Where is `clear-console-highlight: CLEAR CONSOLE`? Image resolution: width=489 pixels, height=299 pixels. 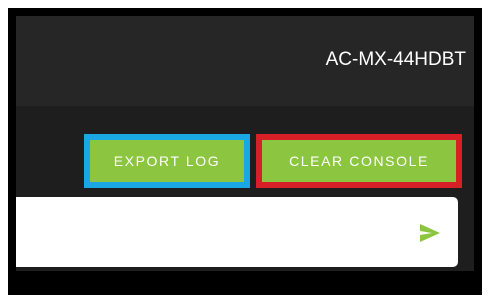 clear-console-highlight: CLEAR CONSOLE is located at coordinates (359, 161).